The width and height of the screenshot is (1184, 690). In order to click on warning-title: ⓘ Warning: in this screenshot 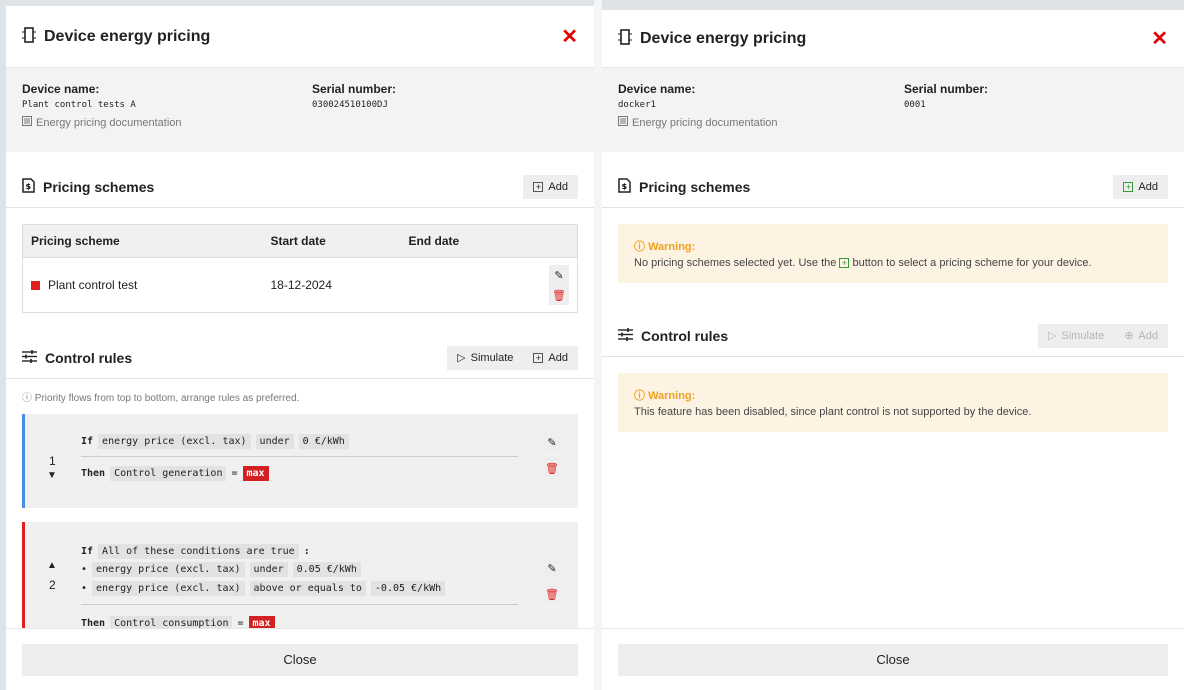, I will do `click(893, 246)`.